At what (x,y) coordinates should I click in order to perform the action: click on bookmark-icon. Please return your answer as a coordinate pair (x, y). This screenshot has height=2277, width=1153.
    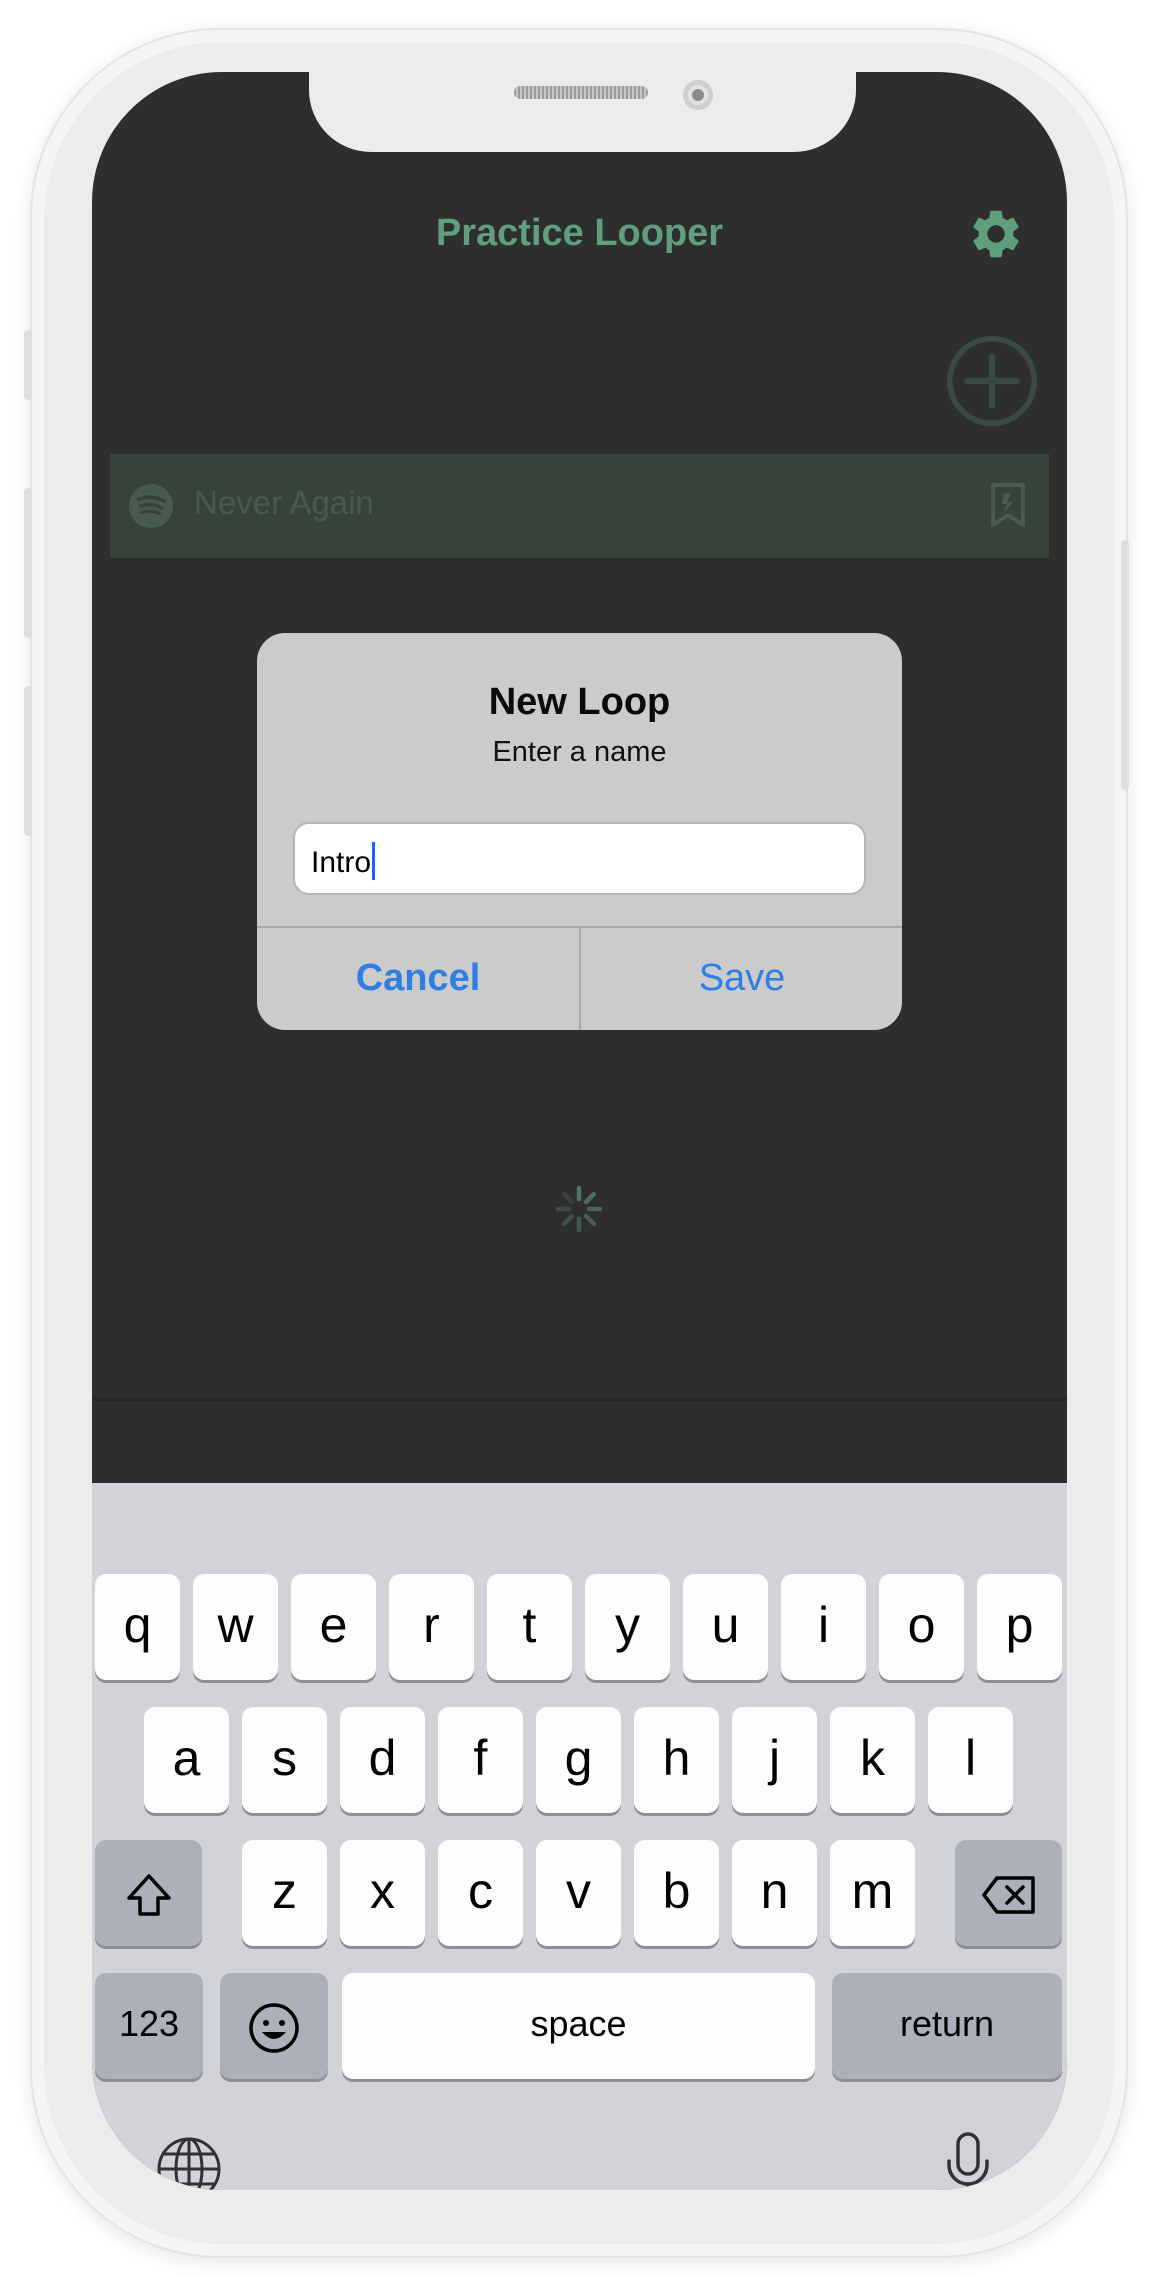
    Looking at the image, I should click on (1008, 505).